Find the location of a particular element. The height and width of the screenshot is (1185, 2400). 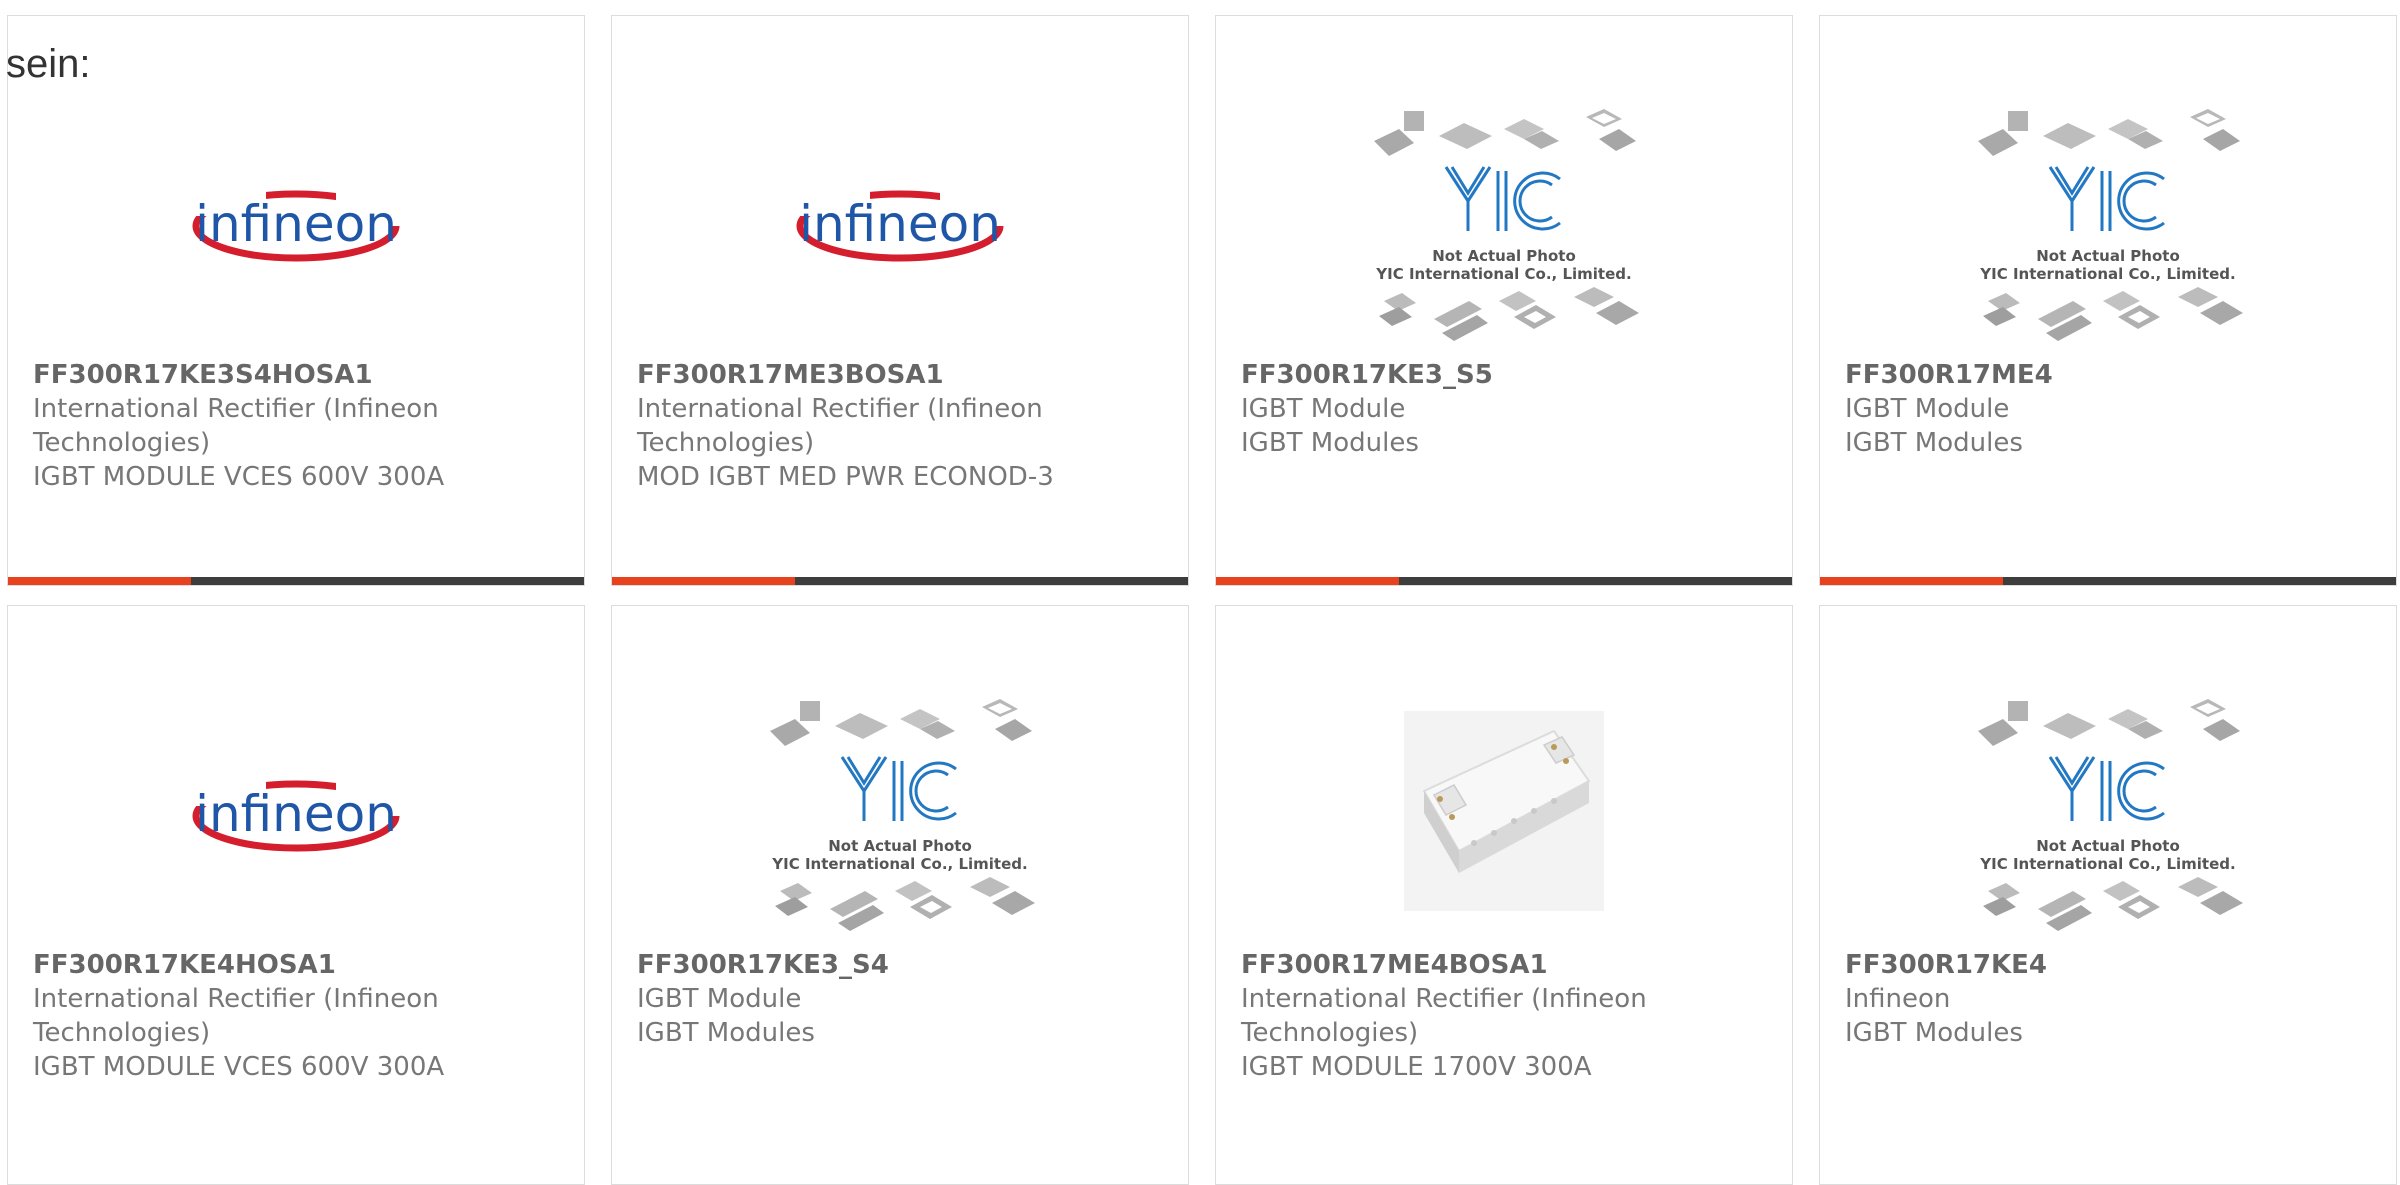

intro-text: sein: is located at coordinates (48, 64).